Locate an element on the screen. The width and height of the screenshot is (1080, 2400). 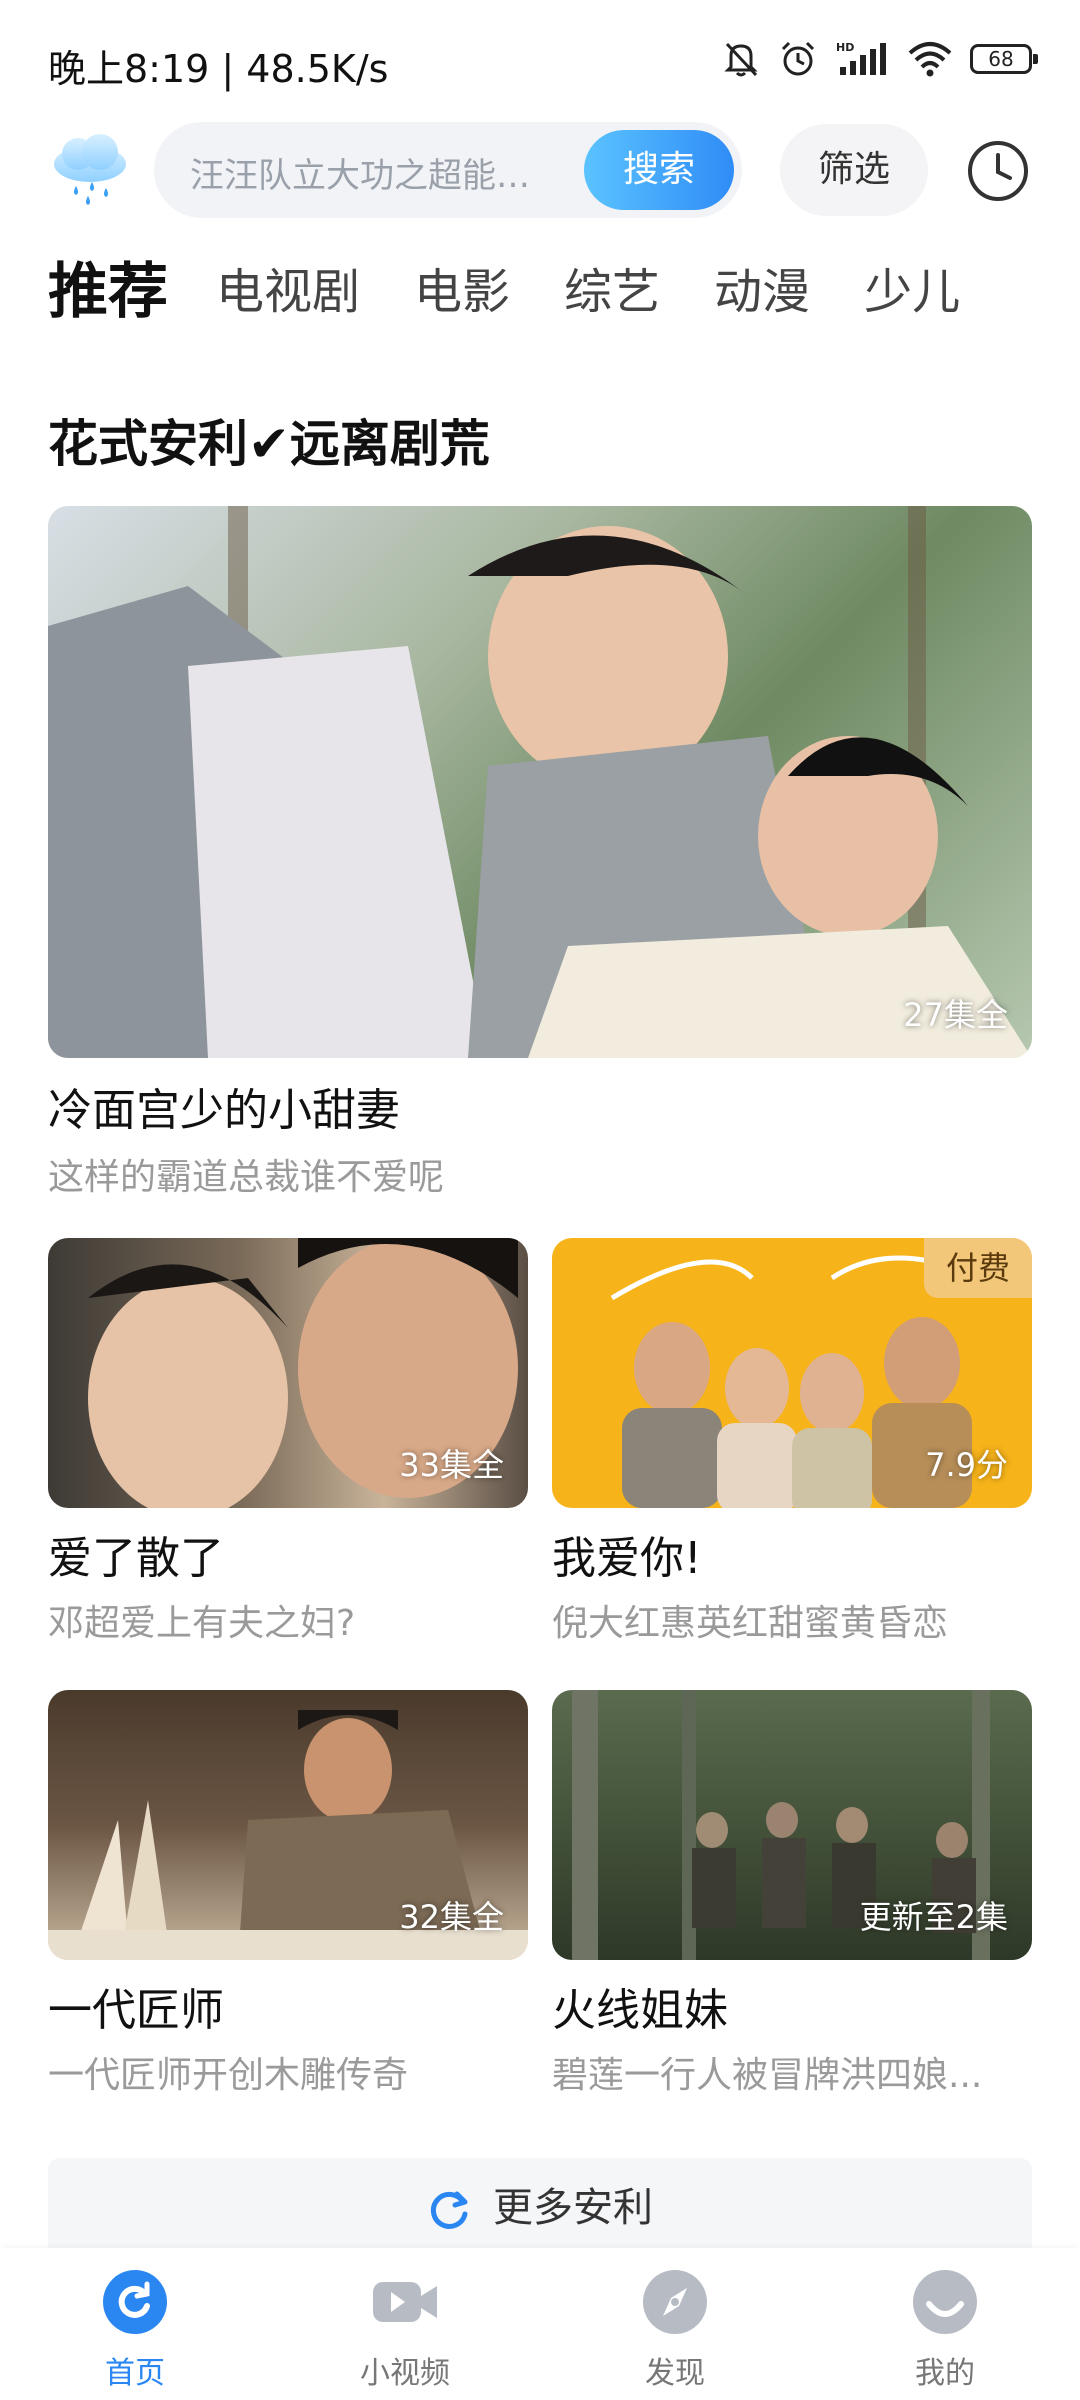
refresh-icon is located at coordinates (449, 2210).